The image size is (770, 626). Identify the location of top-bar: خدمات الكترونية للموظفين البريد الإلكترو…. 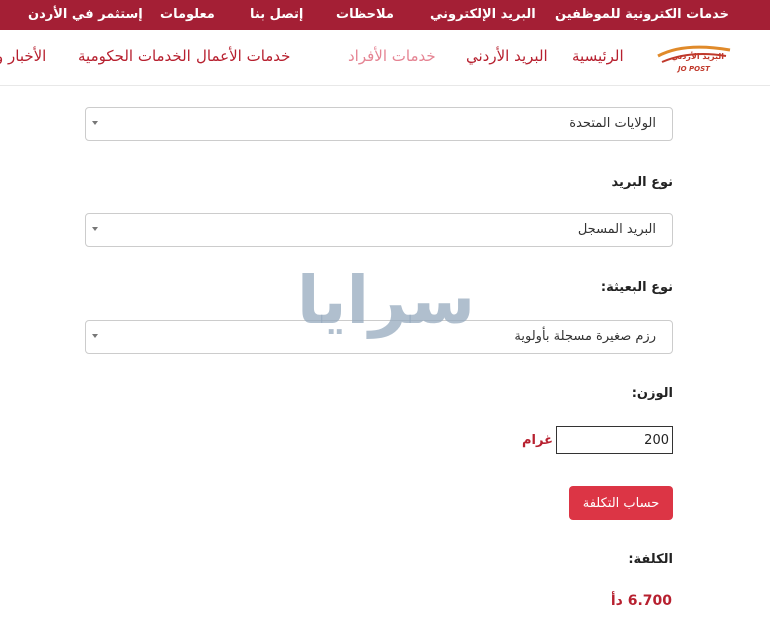
(385, 15).